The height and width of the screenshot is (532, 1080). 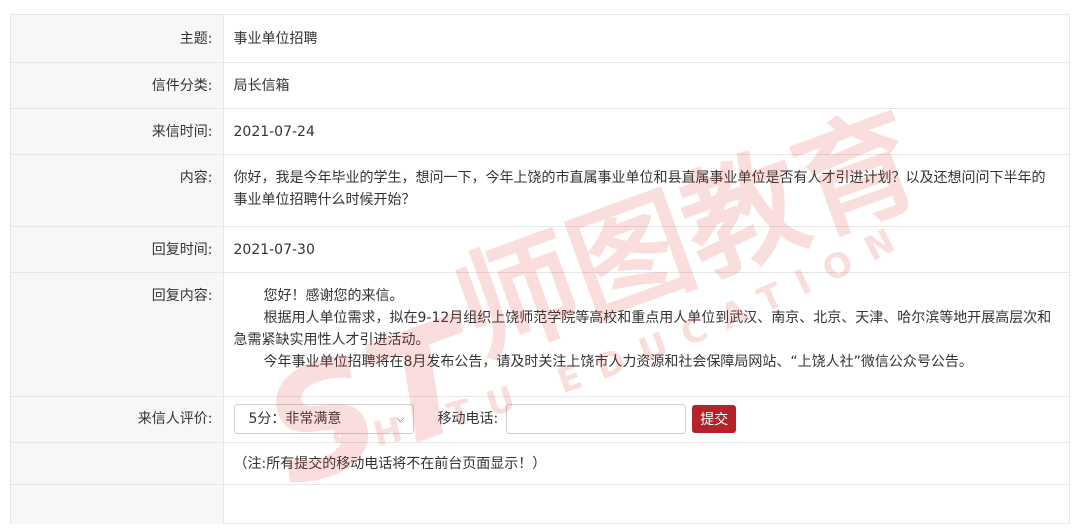 I want to click on rating-form: 5分：非常满意 ⌵ 移动电话: 提交, so click(x=646, y=419).